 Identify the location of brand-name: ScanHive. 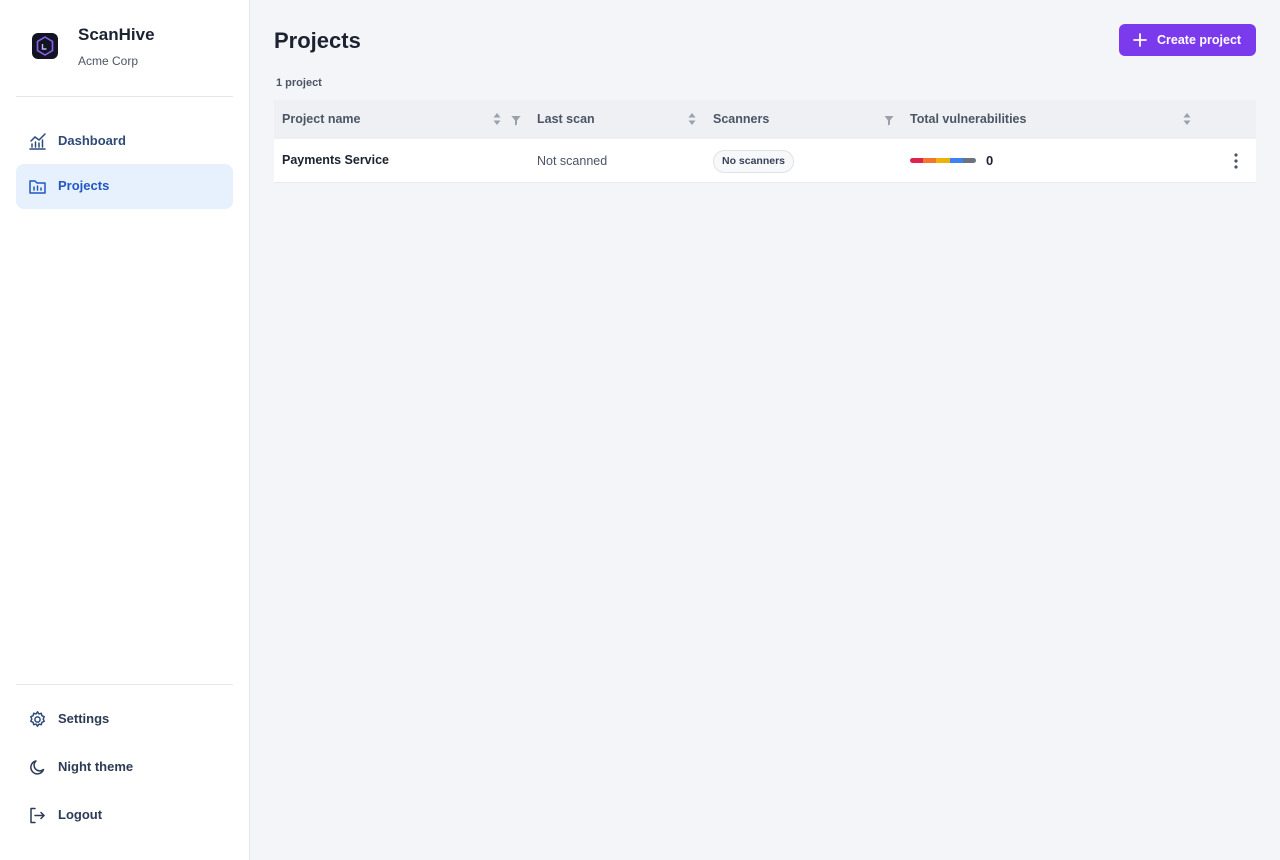
(116, 34).